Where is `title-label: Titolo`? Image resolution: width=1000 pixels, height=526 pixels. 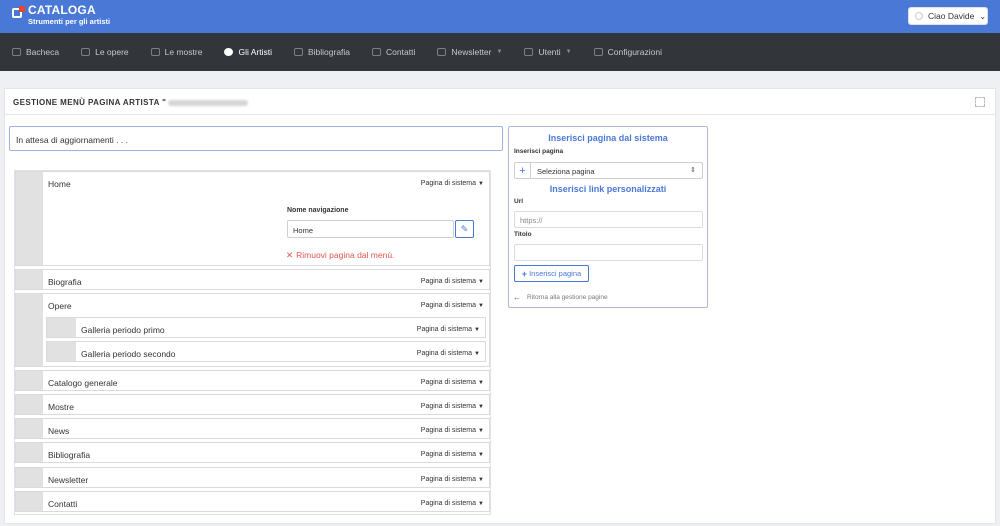 title-label: Titolo is located at coordinates (523, 234).